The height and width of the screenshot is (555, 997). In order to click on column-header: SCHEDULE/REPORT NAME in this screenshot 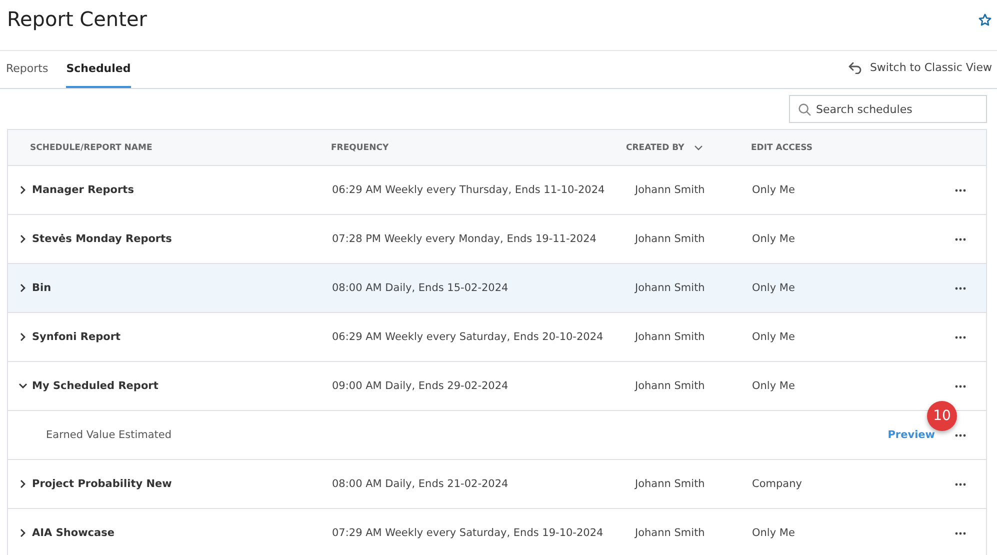, I will do `click(91, 147)`.